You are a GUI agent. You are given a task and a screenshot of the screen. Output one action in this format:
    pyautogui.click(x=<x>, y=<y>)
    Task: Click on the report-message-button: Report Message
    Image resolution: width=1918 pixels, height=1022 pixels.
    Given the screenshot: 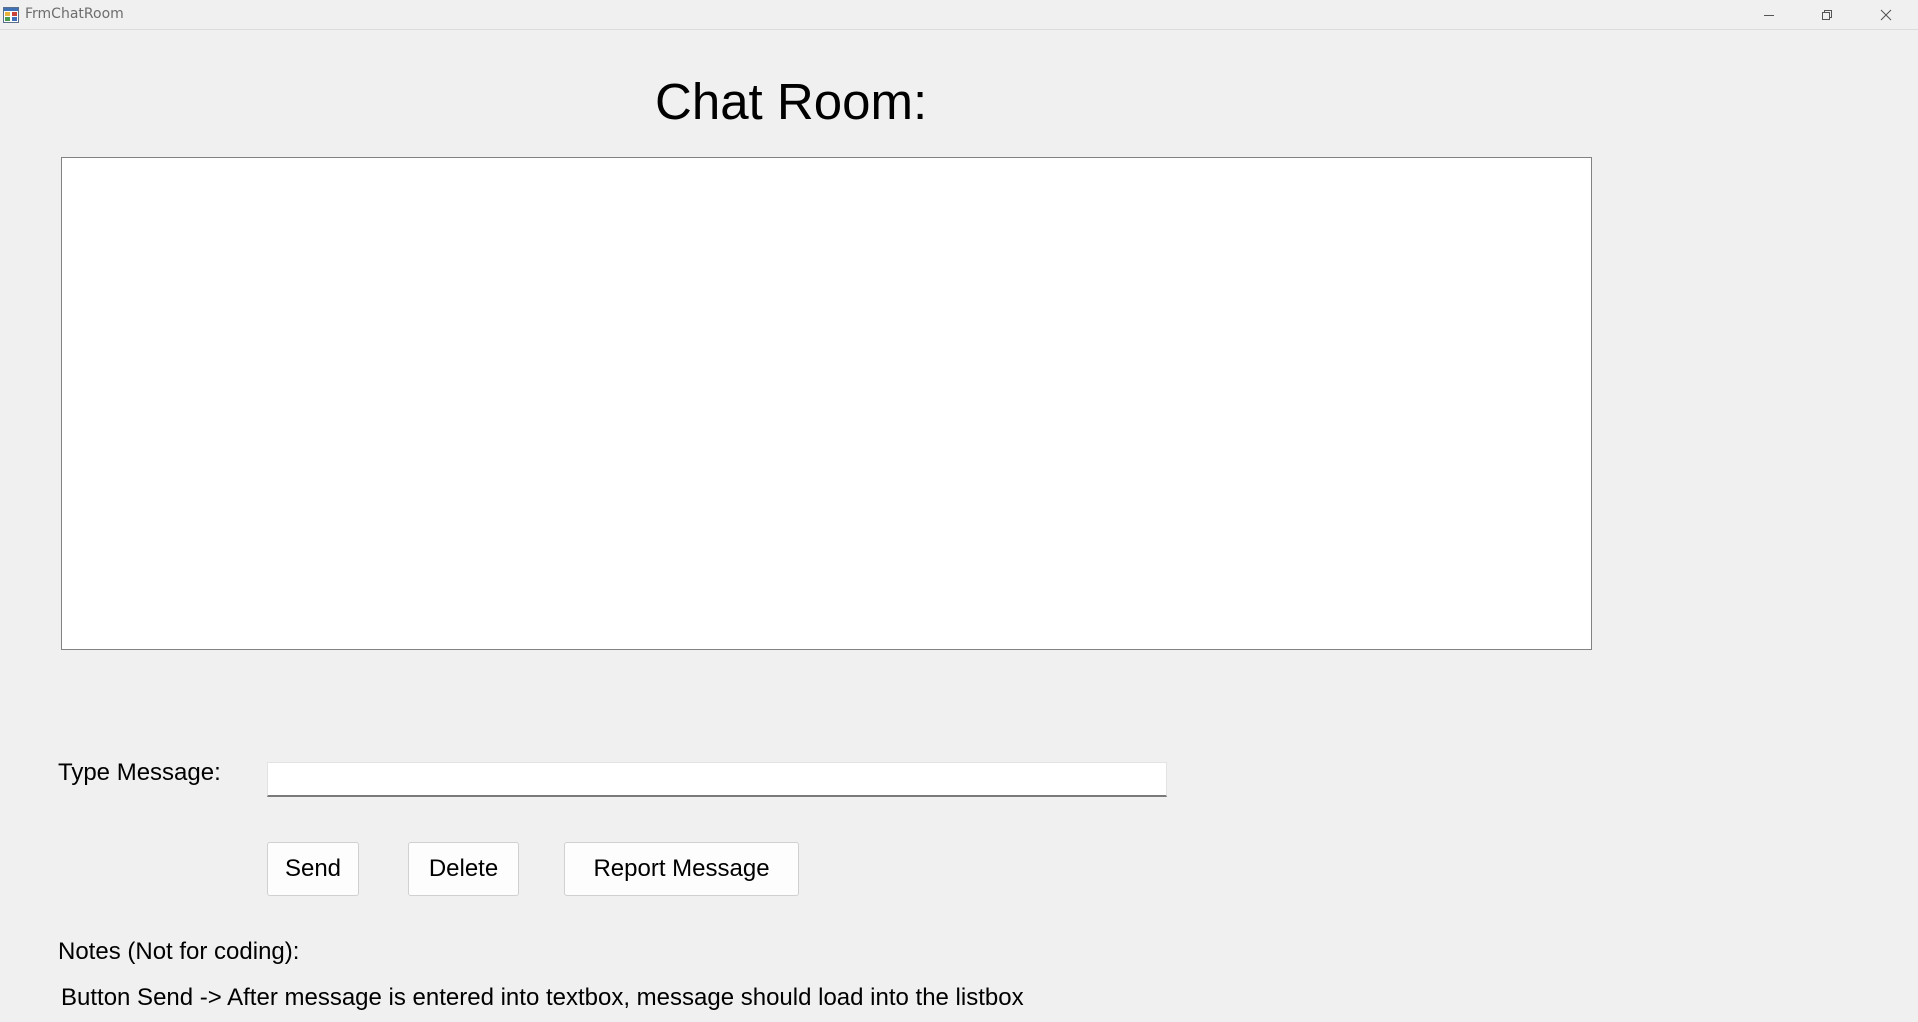 What is the action you would take?
    pyautogui.click(x=681, y=869)
    